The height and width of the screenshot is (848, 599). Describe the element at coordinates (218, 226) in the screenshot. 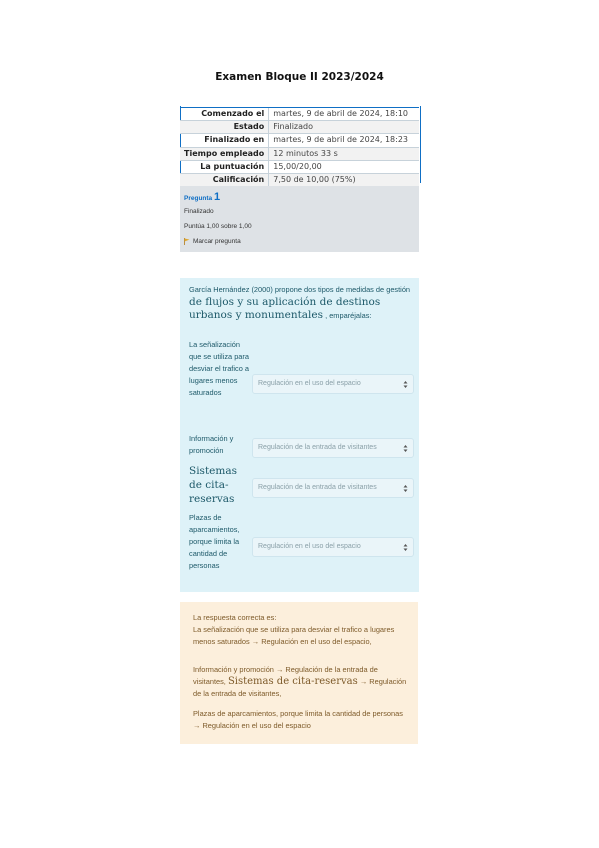

I see `question-score: Puntúa 1,00 sobre 1,00` at that location.